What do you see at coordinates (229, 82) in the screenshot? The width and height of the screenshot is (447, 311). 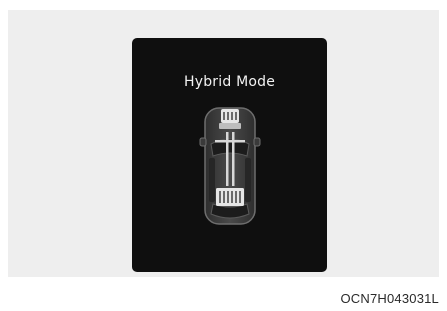 I see `mode-title: Hybrid Mode` at bounding box center [229, 82].